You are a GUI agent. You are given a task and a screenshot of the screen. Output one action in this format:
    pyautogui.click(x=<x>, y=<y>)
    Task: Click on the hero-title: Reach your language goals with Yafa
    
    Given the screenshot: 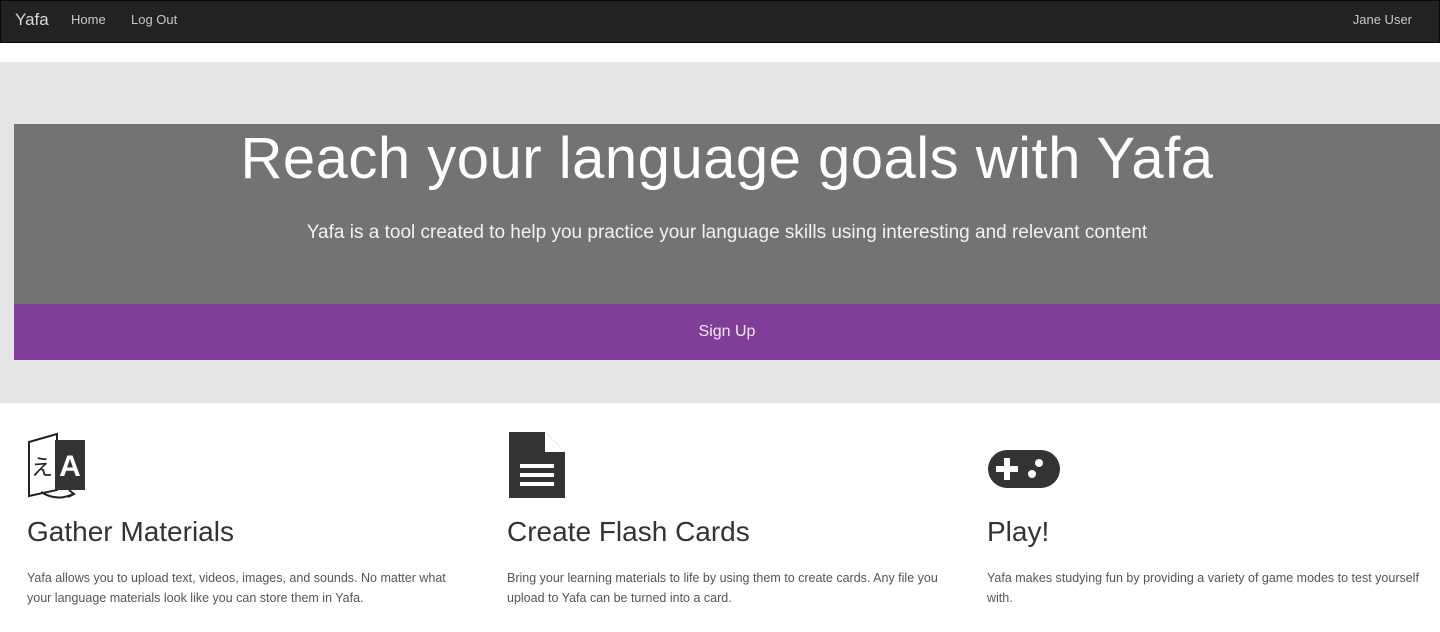 What is the action you would take?
    pyautogui.click(x=727, y=158)
    